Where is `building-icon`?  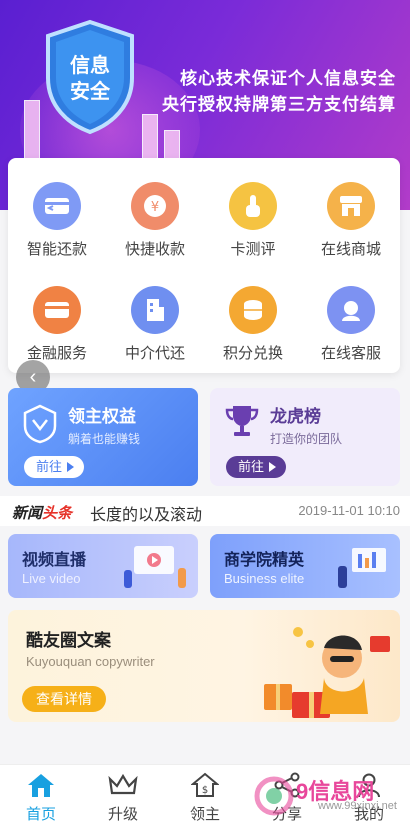
building-icon is located at coordinates (155, 310).